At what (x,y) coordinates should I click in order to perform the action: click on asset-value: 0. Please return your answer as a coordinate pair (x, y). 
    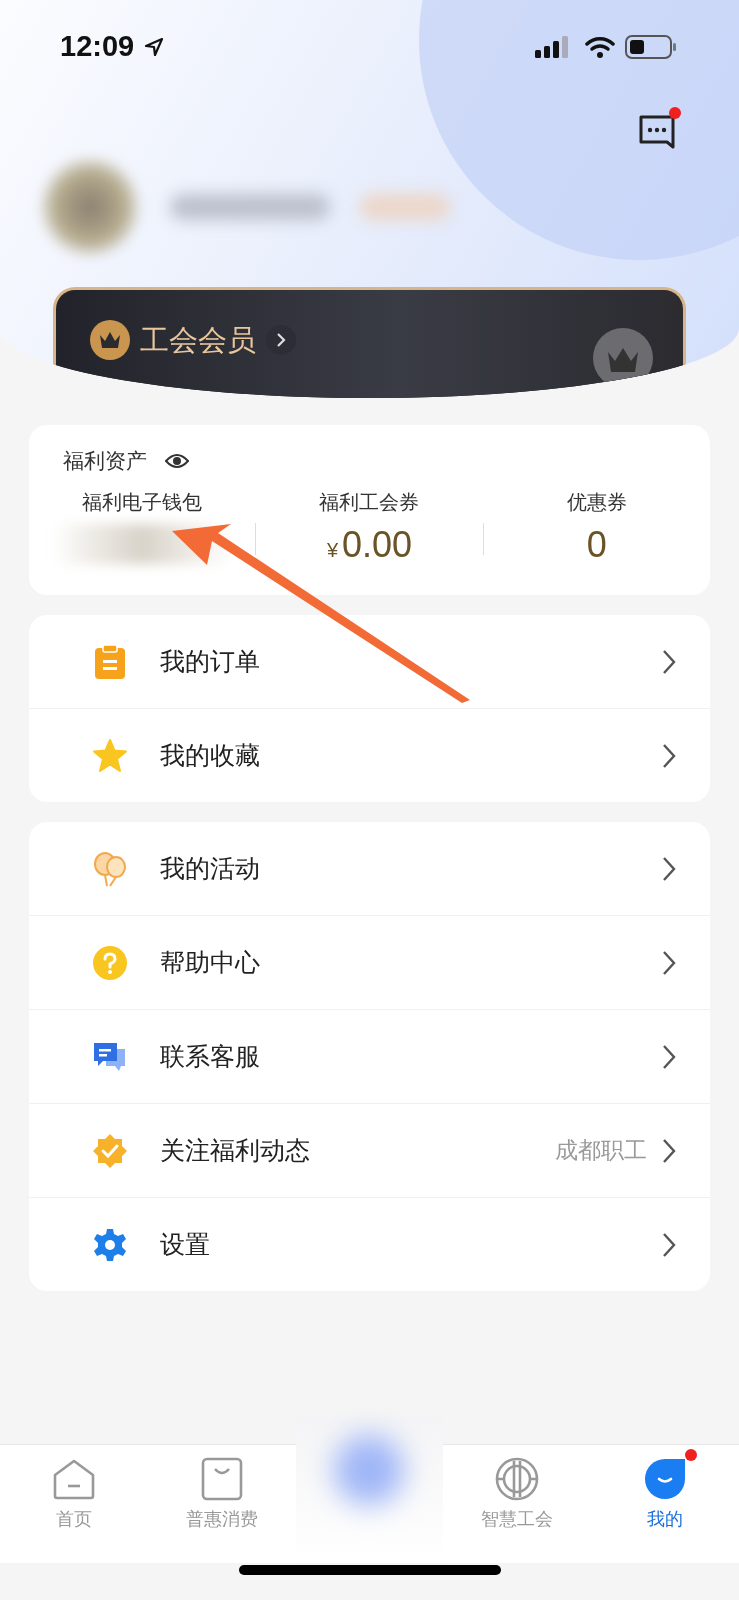
    Looking at the image, I should click on (596, 545).